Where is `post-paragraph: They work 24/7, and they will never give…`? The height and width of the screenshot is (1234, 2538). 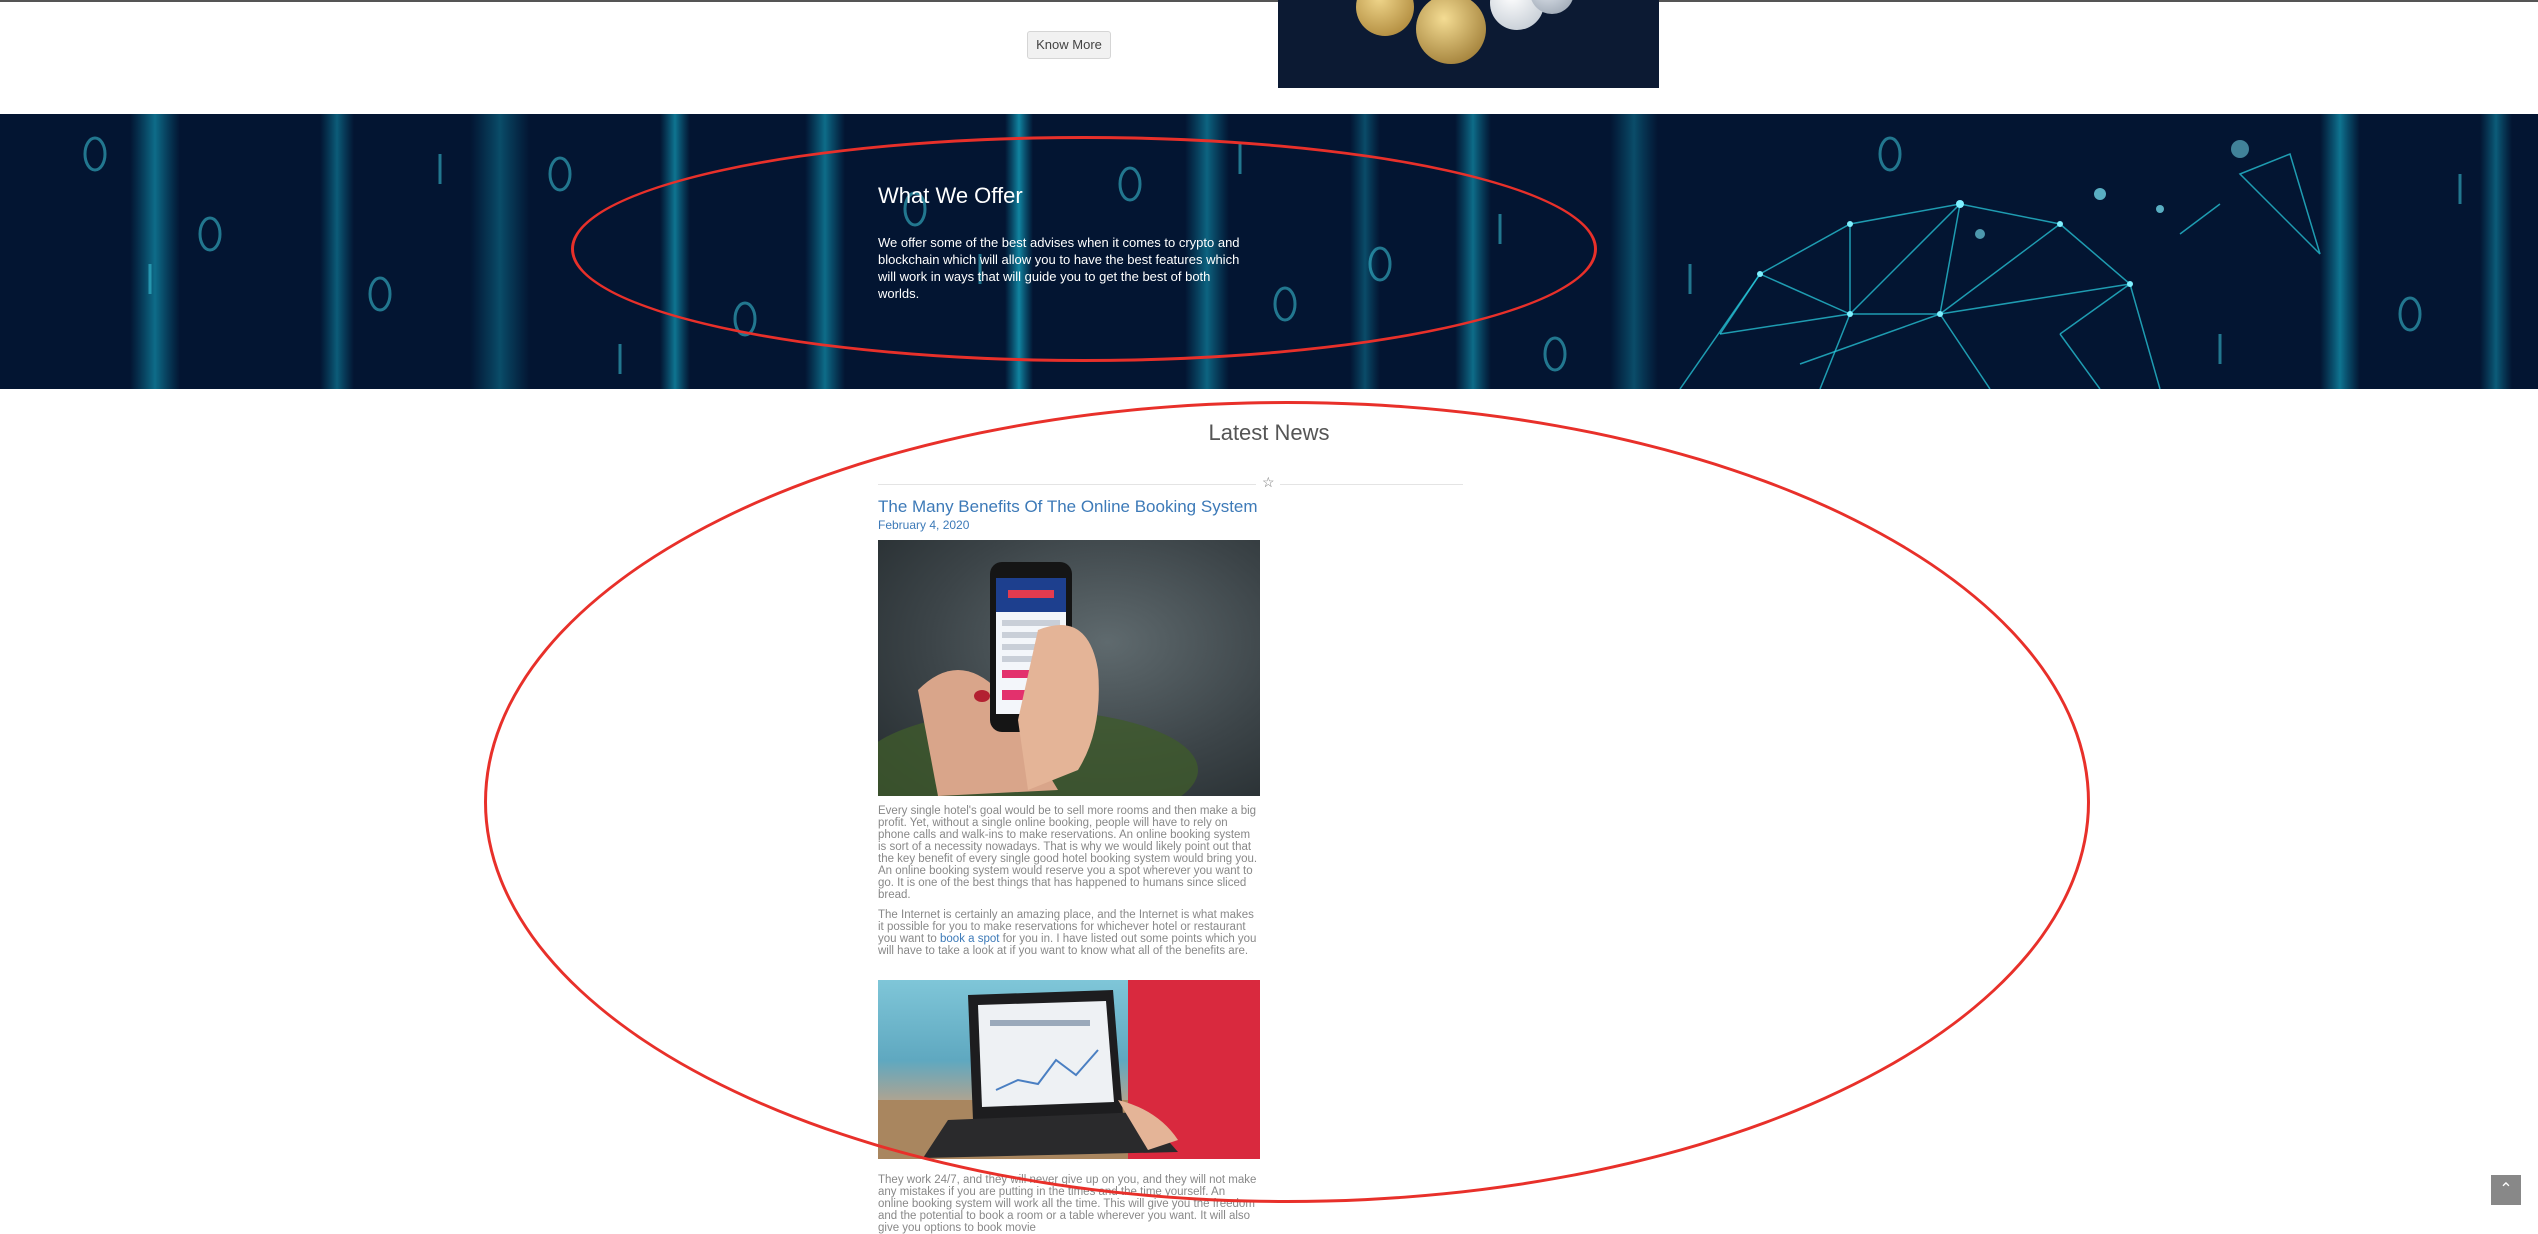 post-paragraph: They work 24/7, and they will never give… is located at coordinates (1067, 1204).